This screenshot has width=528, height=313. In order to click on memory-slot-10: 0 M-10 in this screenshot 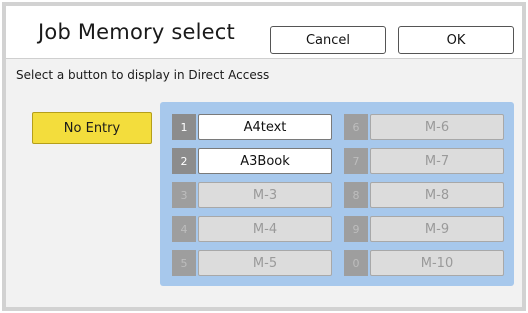, I will do `click(424, 263)`.